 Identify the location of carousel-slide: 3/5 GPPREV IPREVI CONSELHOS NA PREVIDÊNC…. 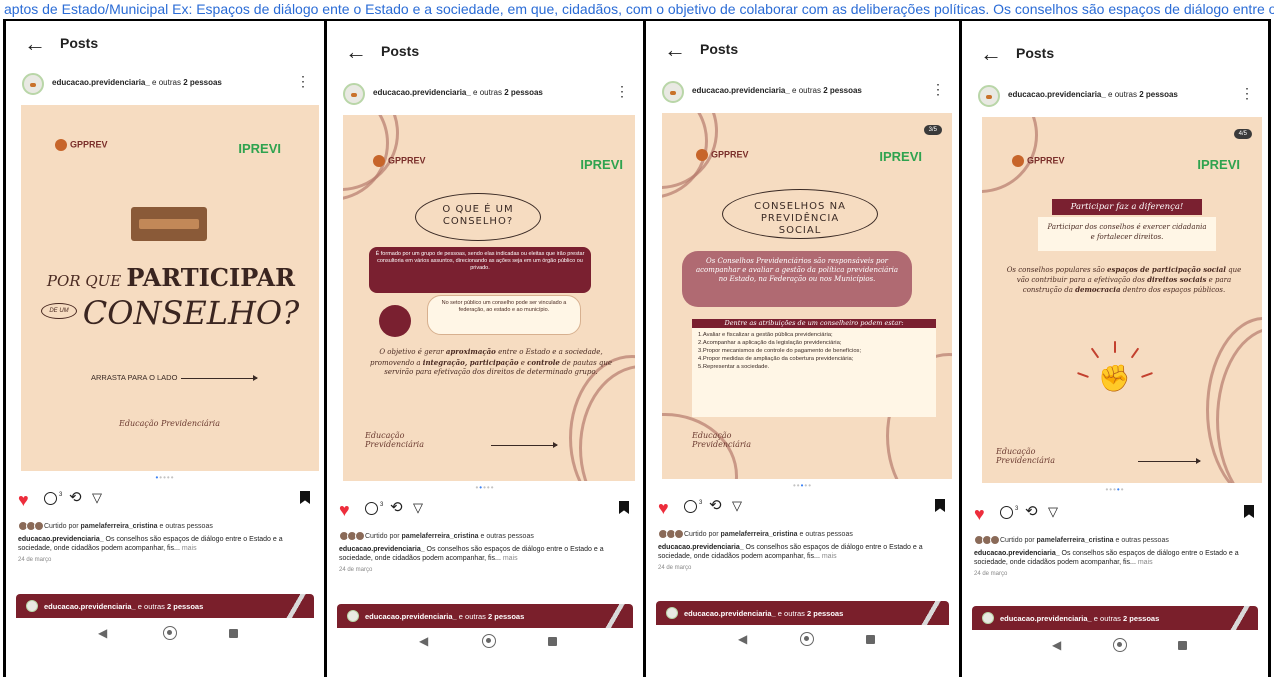
(807, 296).